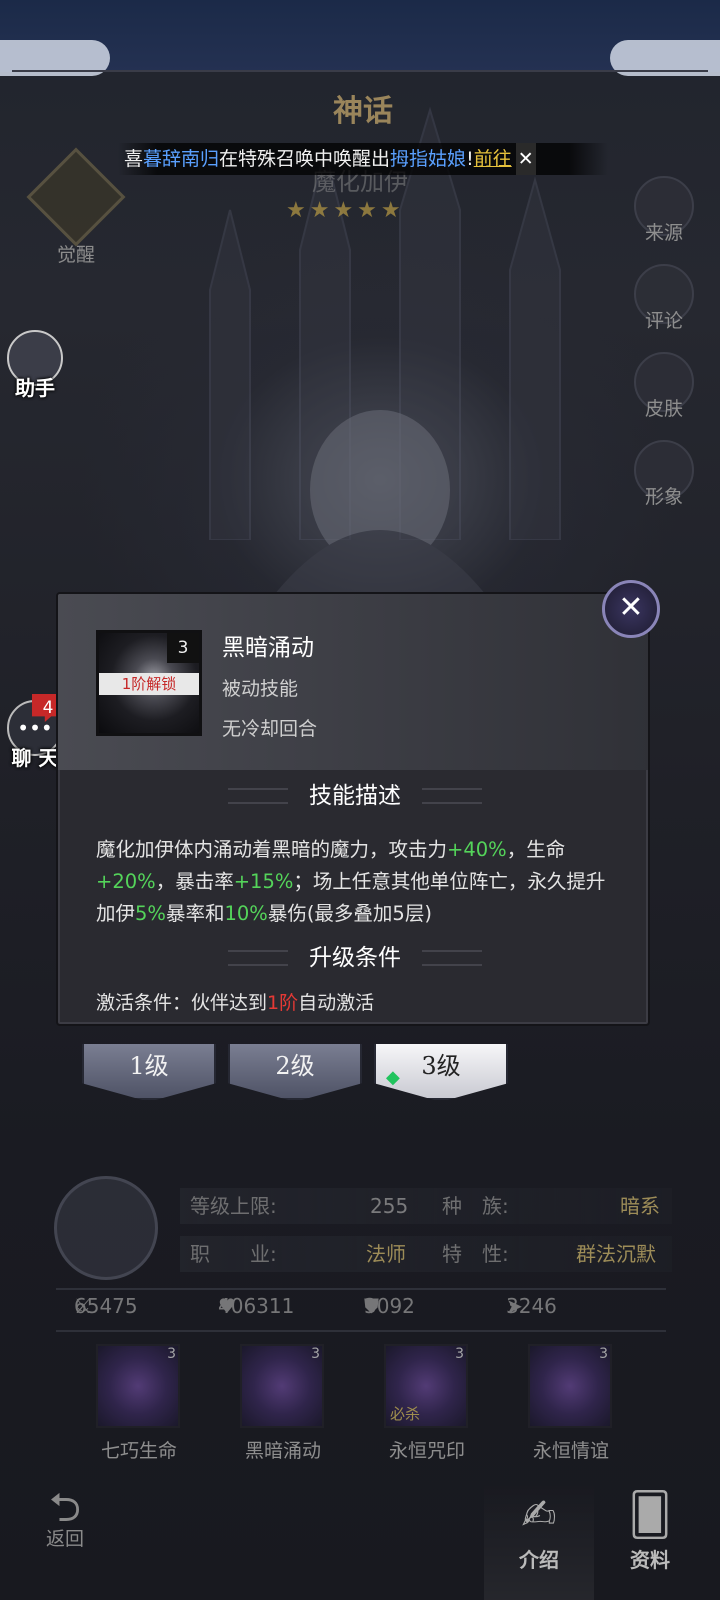 The image size is (720, 1600). I want to click on class-value: 法师, so click(386, 1254).